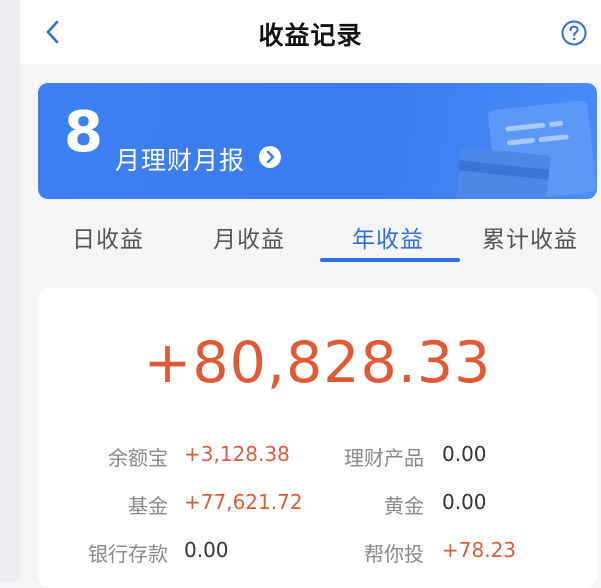 The height and width of the screenshot is (588, 601). I want to click on top-bar: 收益记录, so click(310, 32).